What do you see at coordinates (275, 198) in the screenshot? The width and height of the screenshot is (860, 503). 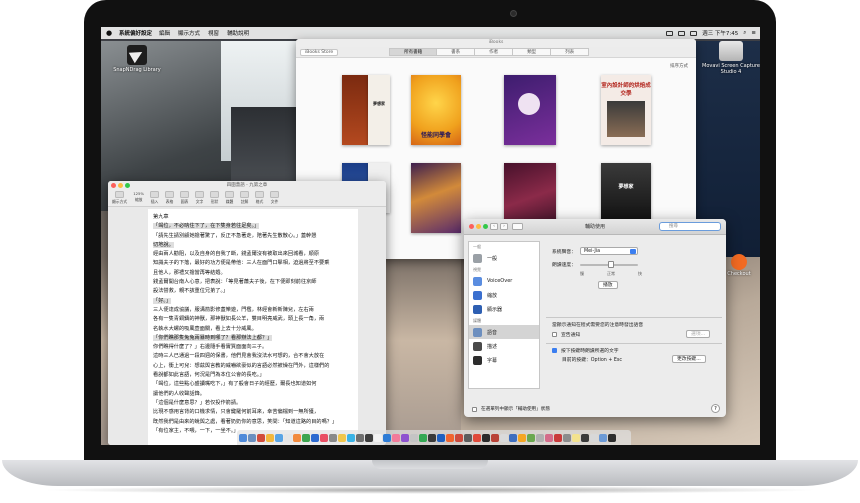 I see `toolbar-document: 文件` at bounding box center [275, 198].